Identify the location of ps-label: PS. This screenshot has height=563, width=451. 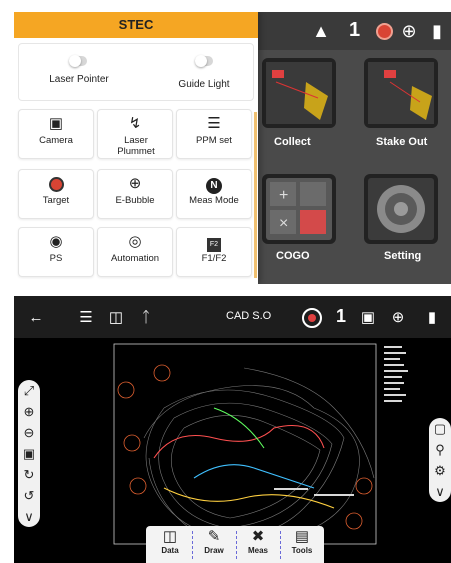
(56, 258).